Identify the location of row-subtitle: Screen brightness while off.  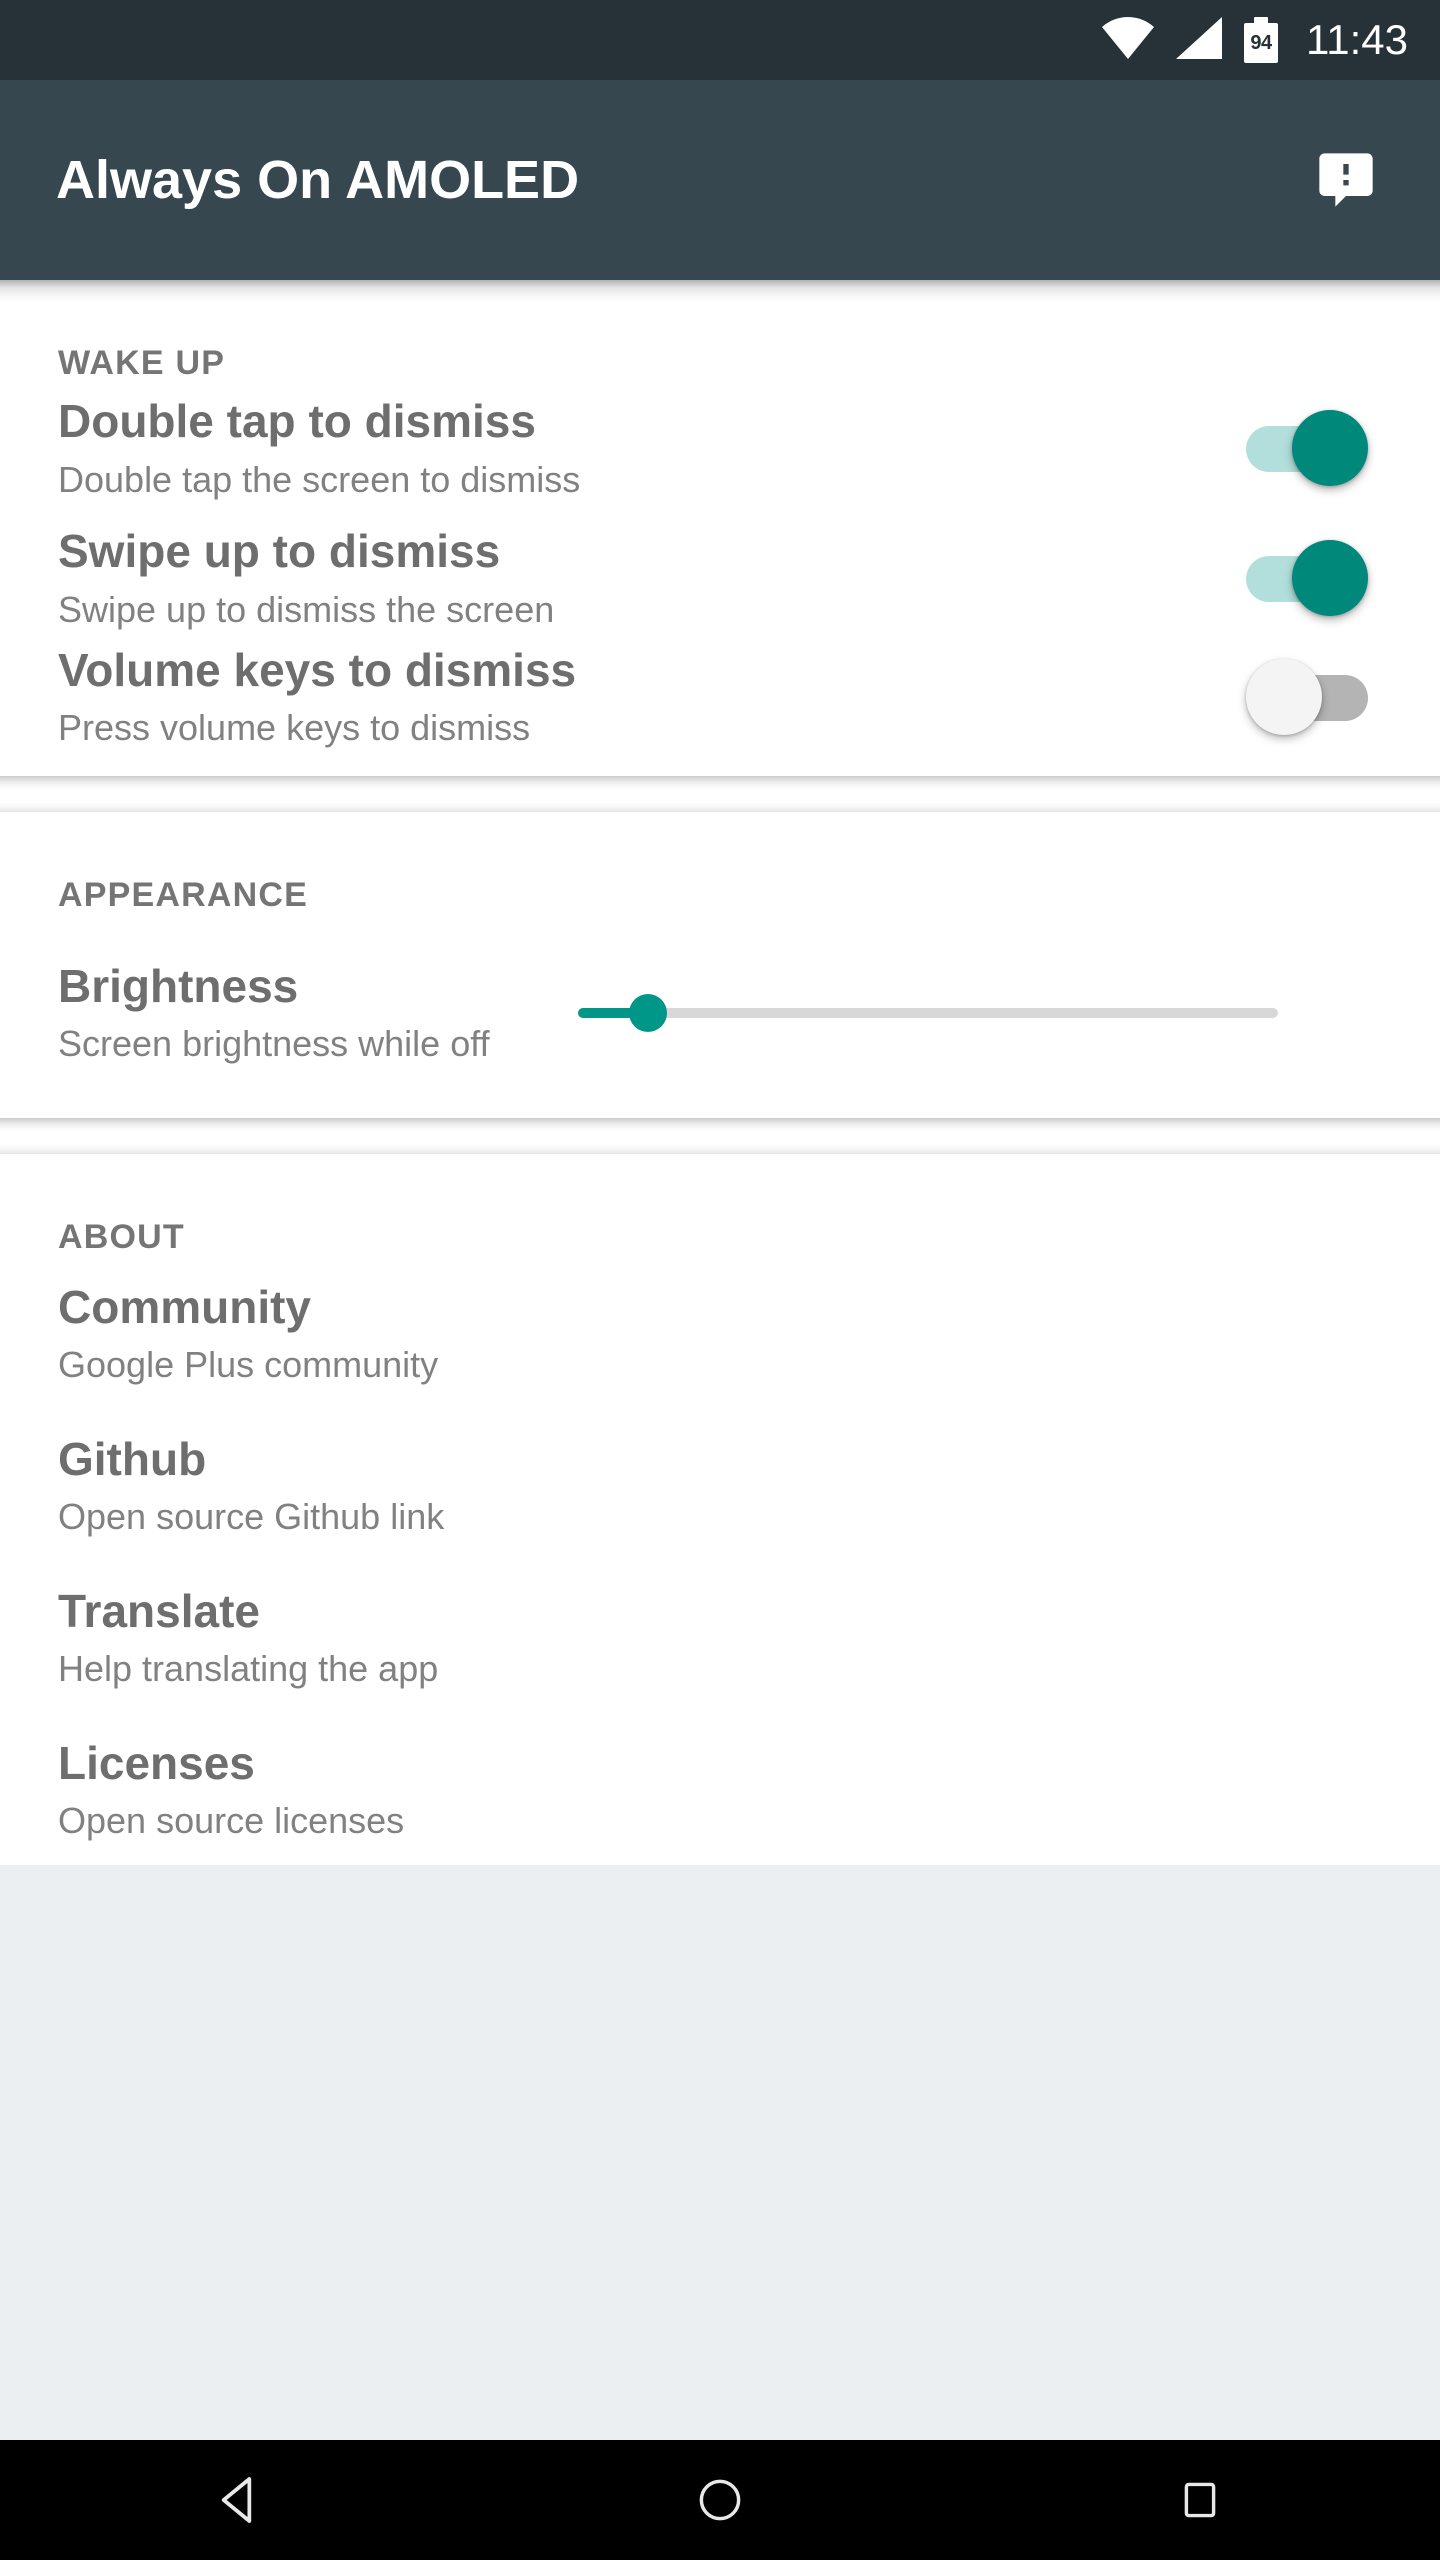
(274, 1044).